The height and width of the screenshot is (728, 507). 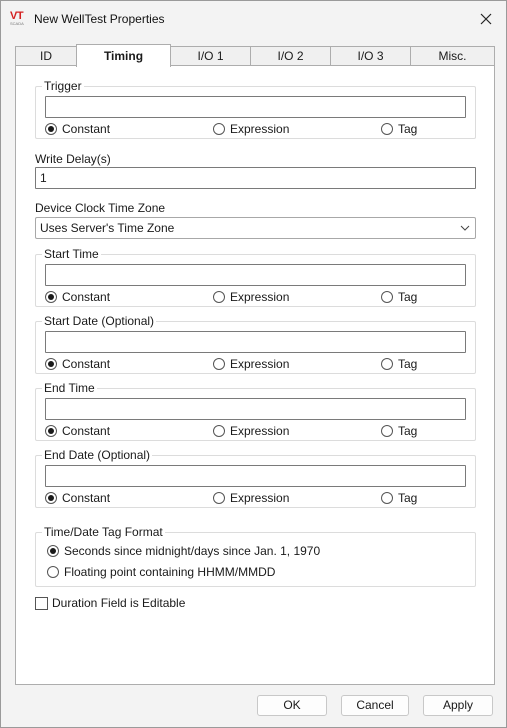 I want to click on window-title: New WellTest Properties, so click(x=99, y=19).